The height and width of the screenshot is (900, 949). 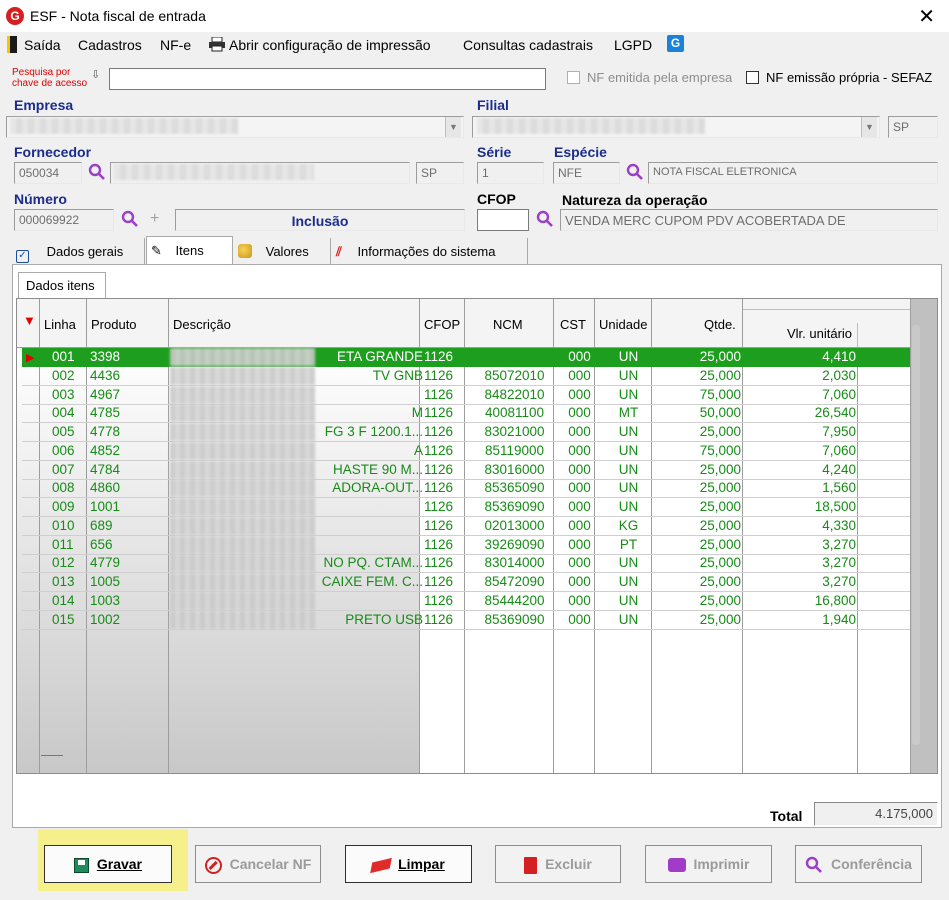 I want to click on cell-produto: 656, so click(x=101, y=544).